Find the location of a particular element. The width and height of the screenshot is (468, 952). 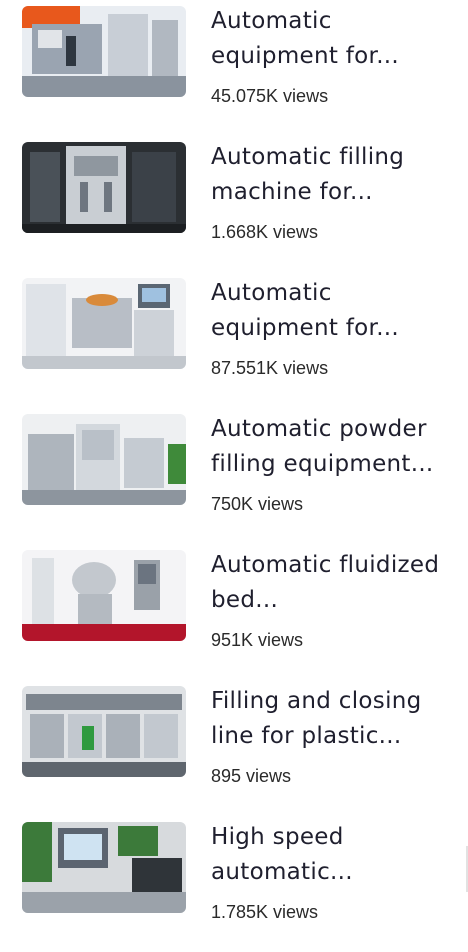

video-item: High speed automatic... 1.785K views is located at coordinates (234, 884).